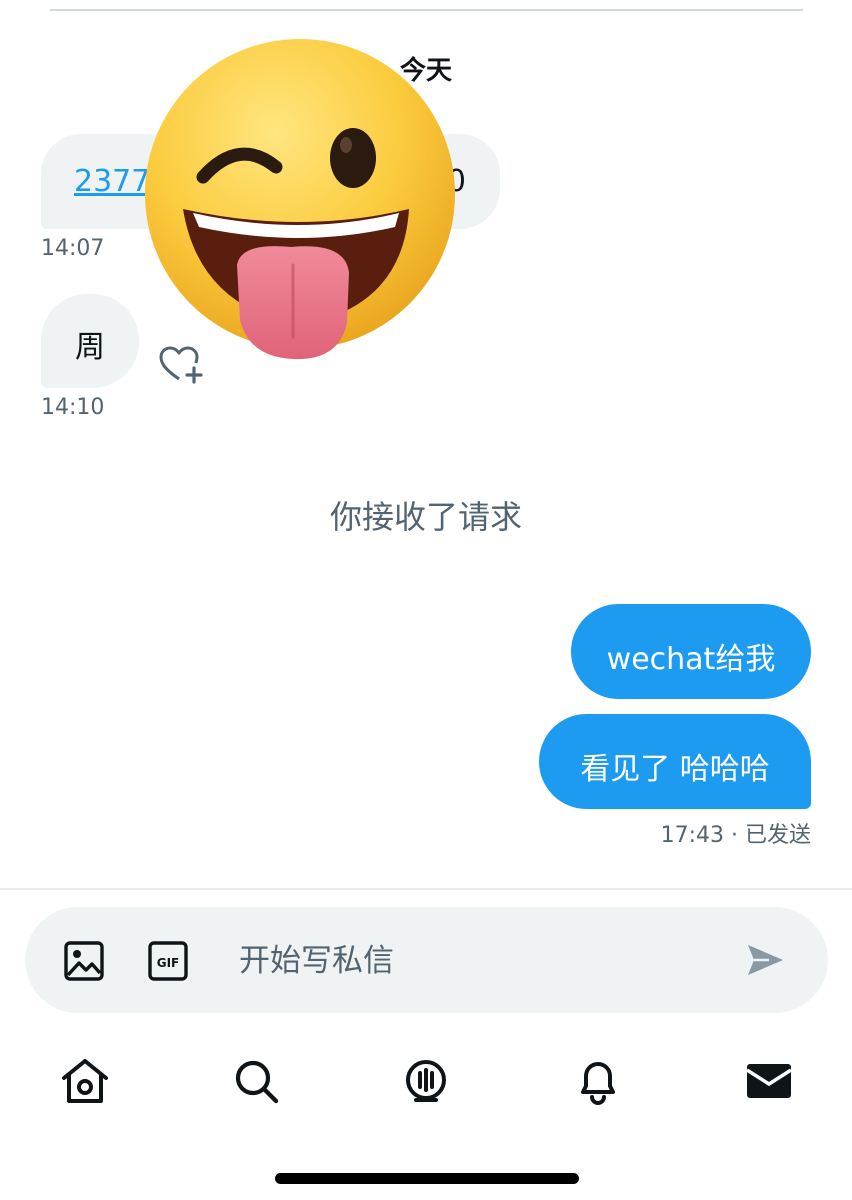 The height and width of the screenshot is (1200, 852). What do you see at coordinates (85, 1081) in the screenshot?
I see `home-icon` at bounding box center [85, 1081].